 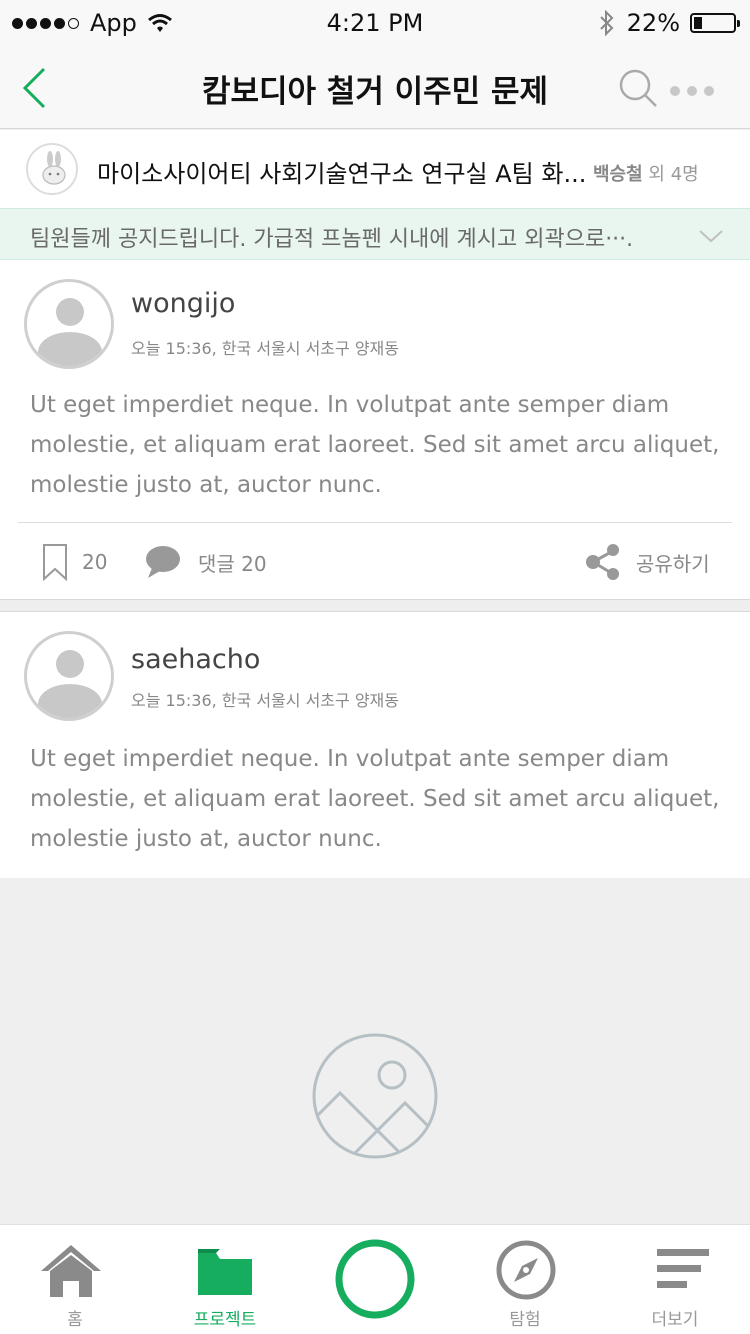 What do you see at coordinates (375, 1096) in the screenshot?
I see `image-placeholder-icon` at bounding box center [375, 1096].